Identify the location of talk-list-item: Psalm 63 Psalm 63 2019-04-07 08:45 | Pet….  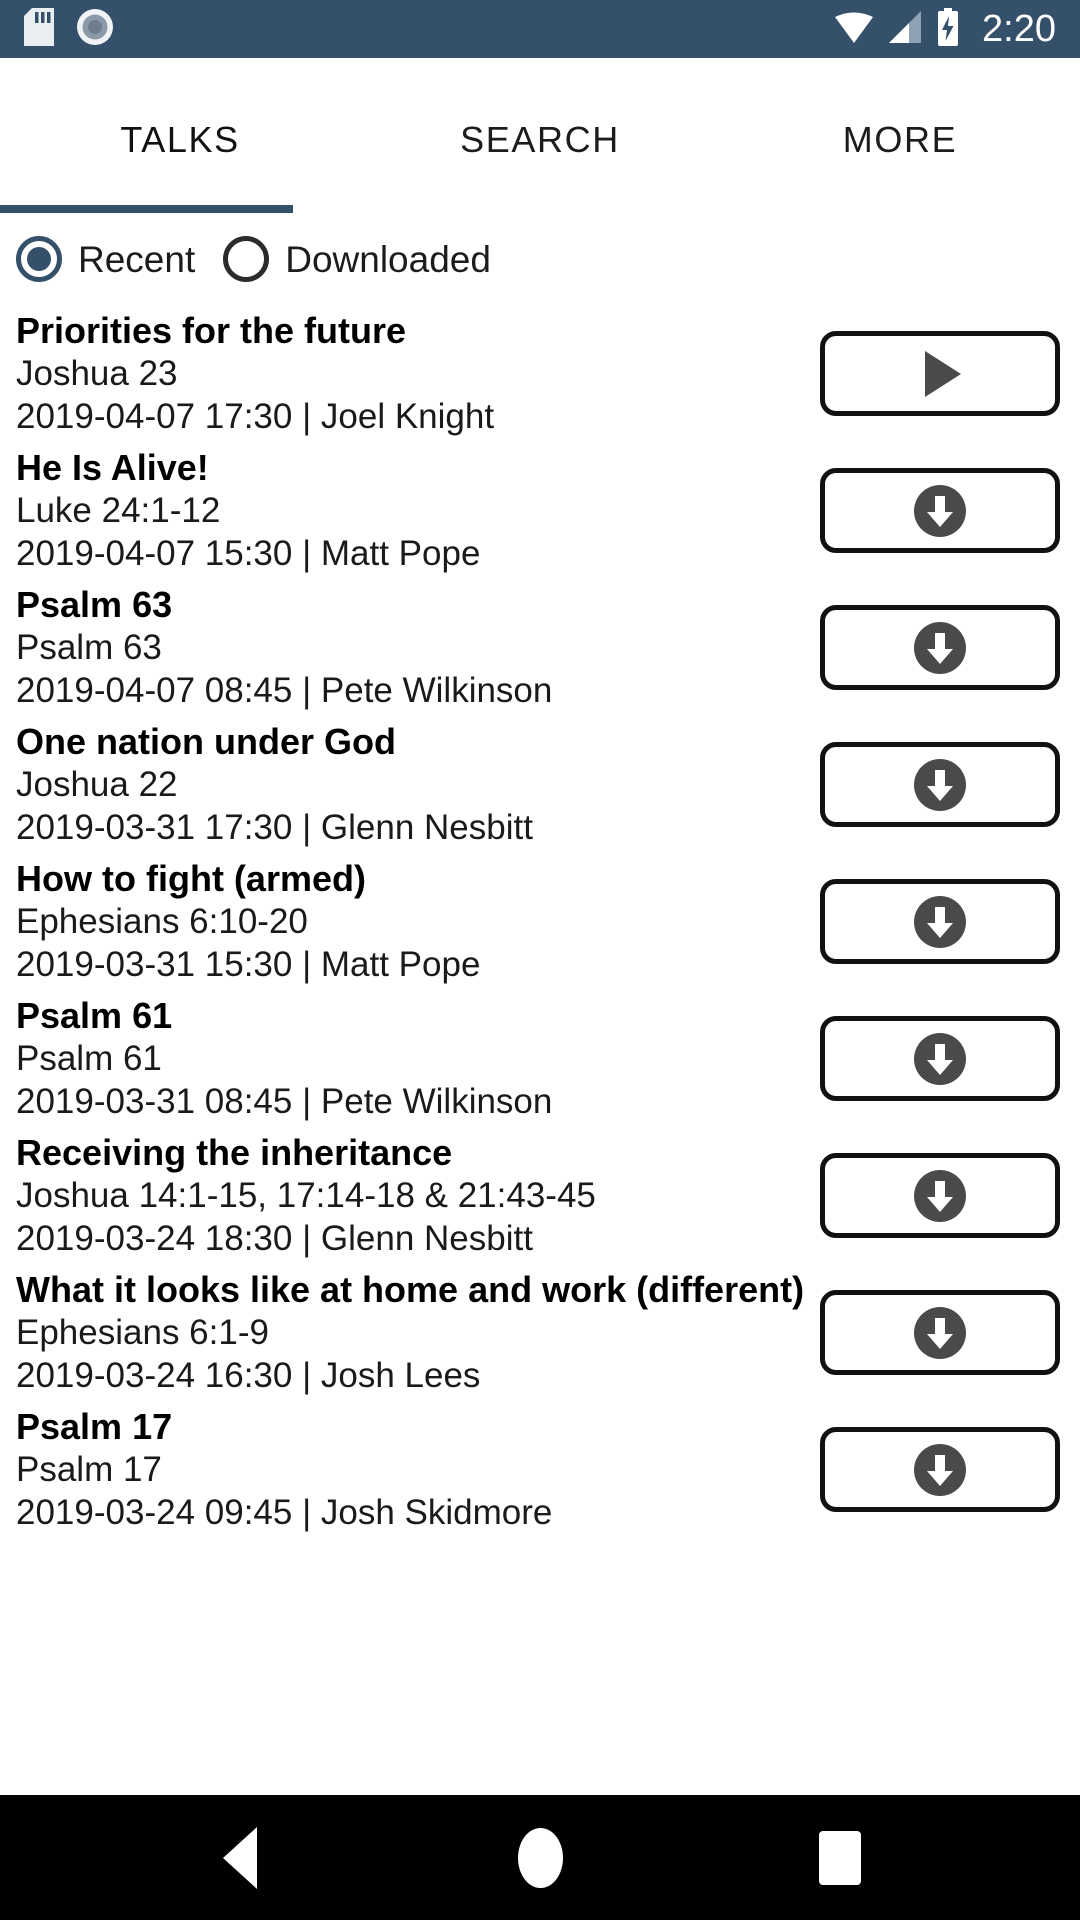
(540, 647).